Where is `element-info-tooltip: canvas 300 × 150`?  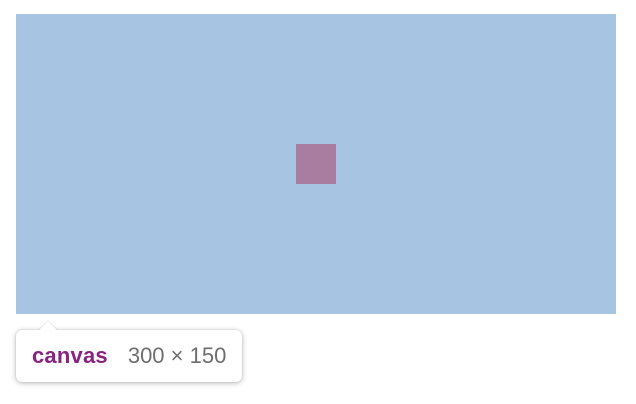 element-info-tooltip: canvas 300 × 150 is located at coordinates (129, 351).